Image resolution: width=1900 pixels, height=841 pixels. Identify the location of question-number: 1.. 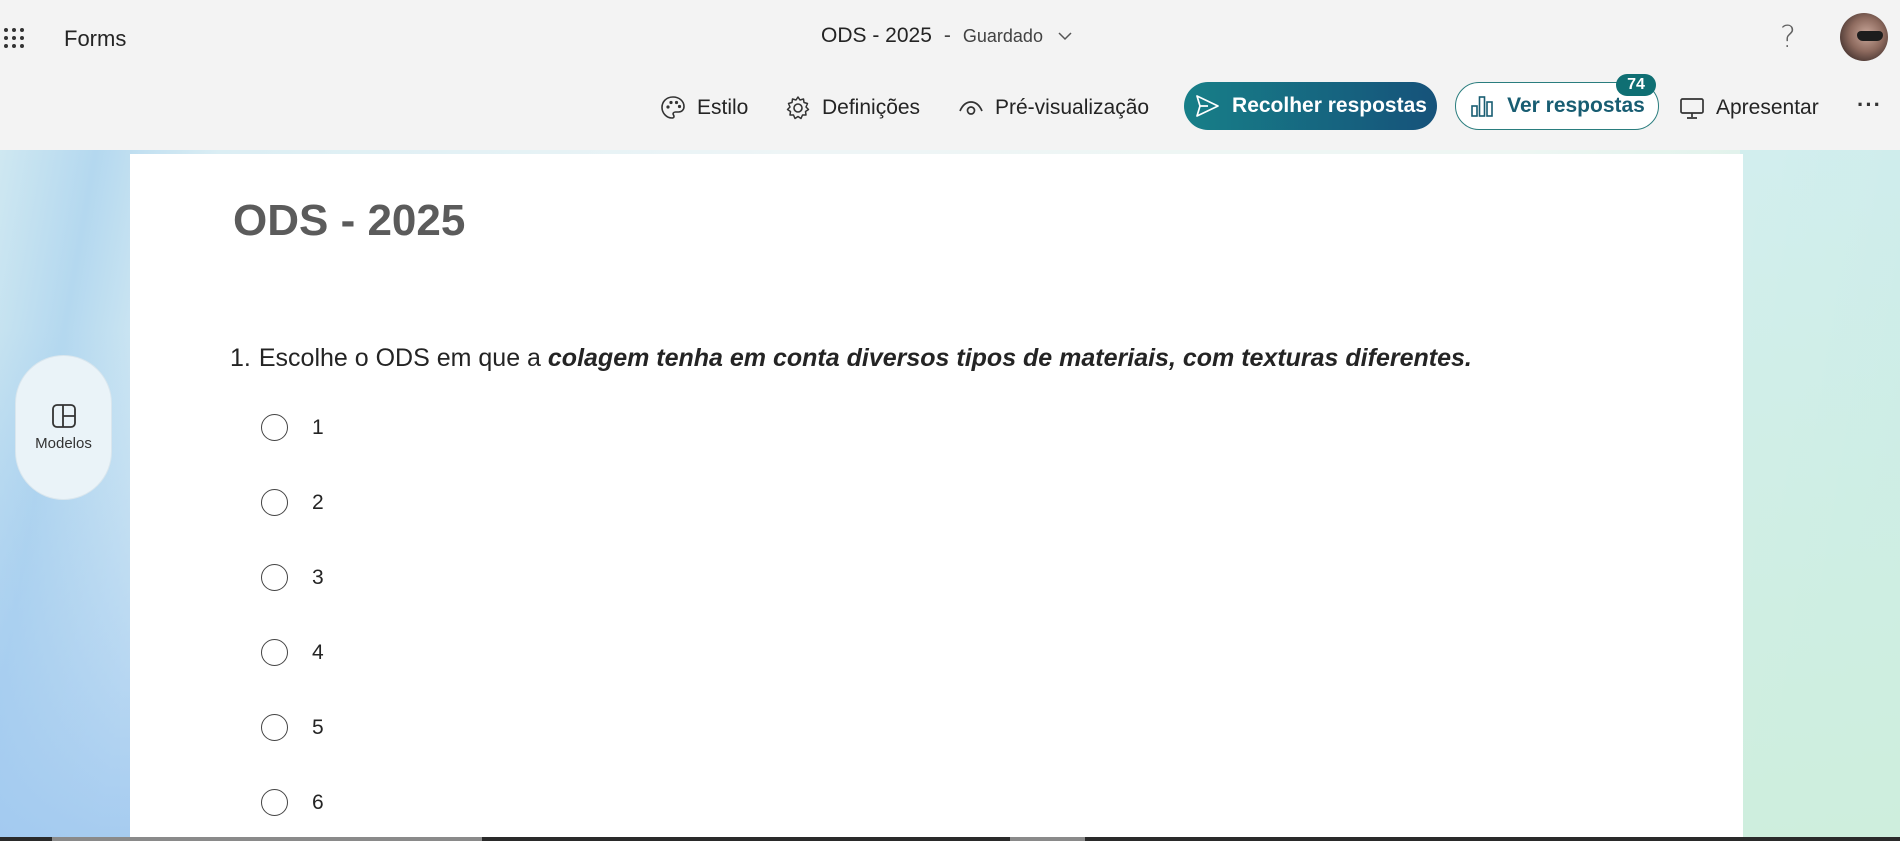
(240, 358).